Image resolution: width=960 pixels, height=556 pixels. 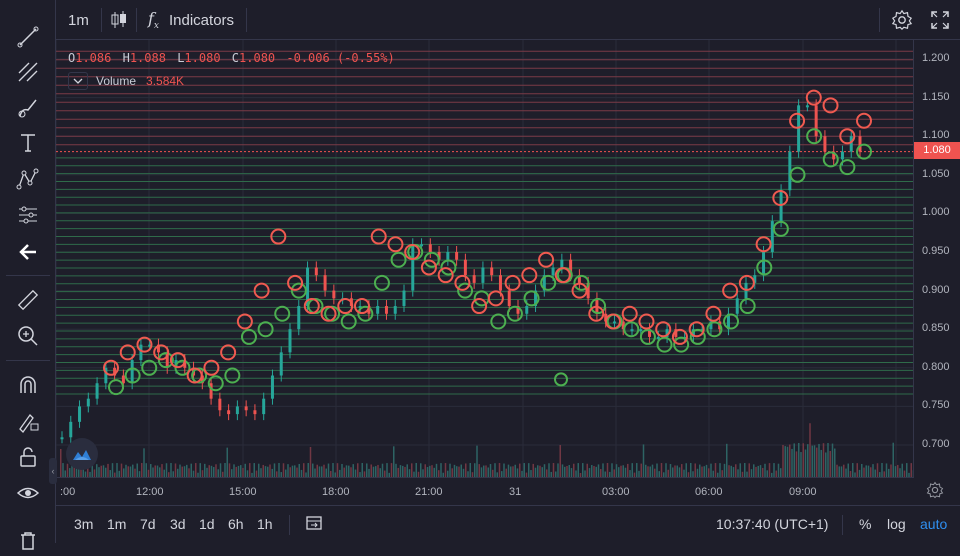 I want to click on trash-icon, so click(x=28, y=541).